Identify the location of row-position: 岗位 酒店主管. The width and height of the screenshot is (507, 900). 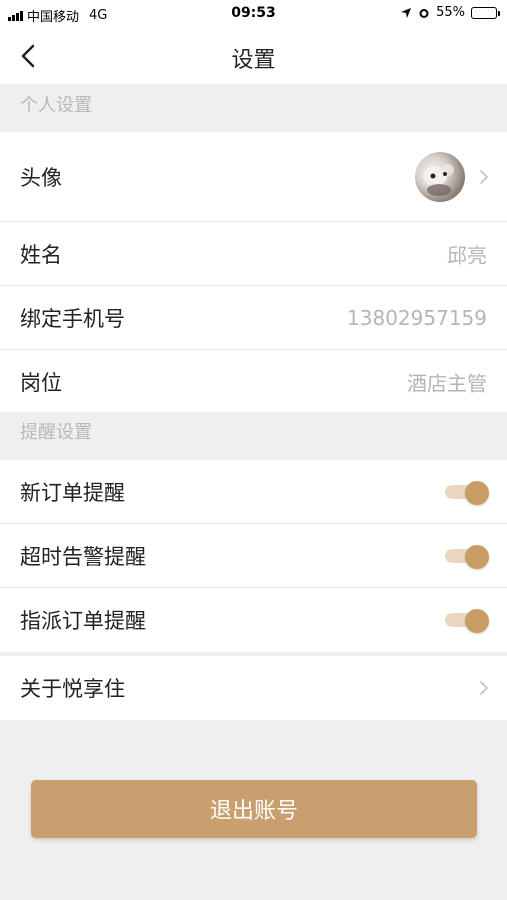
(253, 382).